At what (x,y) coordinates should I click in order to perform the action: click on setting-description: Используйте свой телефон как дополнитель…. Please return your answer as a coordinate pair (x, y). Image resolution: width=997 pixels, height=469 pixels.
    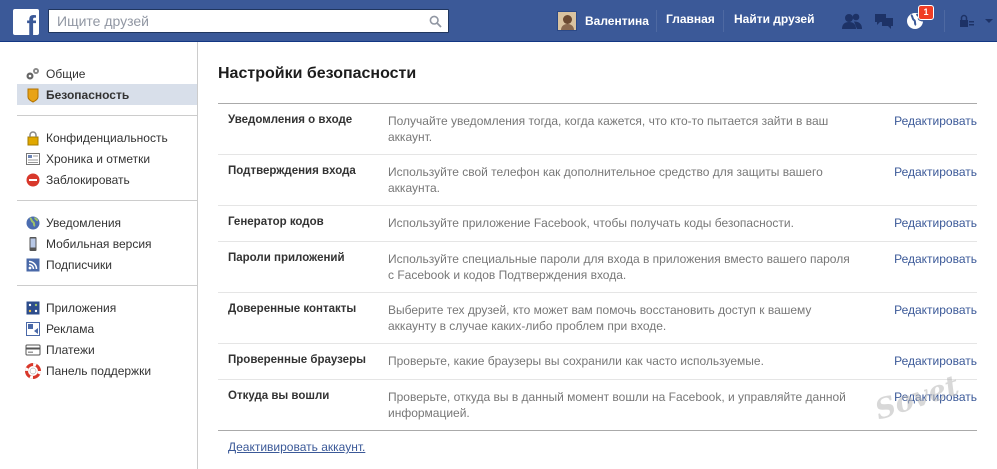
    Looking at the image, I should click on (605, 180).